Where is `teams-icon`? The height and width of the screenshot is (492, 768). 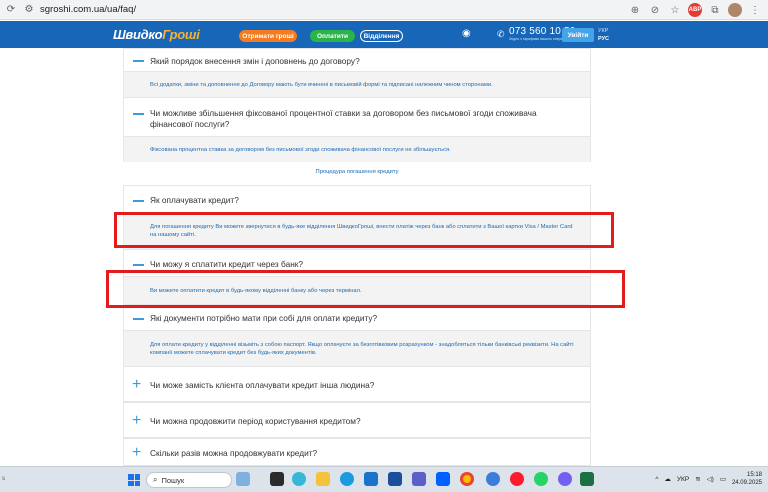
teams-icon is located at coordinates (419, 479).